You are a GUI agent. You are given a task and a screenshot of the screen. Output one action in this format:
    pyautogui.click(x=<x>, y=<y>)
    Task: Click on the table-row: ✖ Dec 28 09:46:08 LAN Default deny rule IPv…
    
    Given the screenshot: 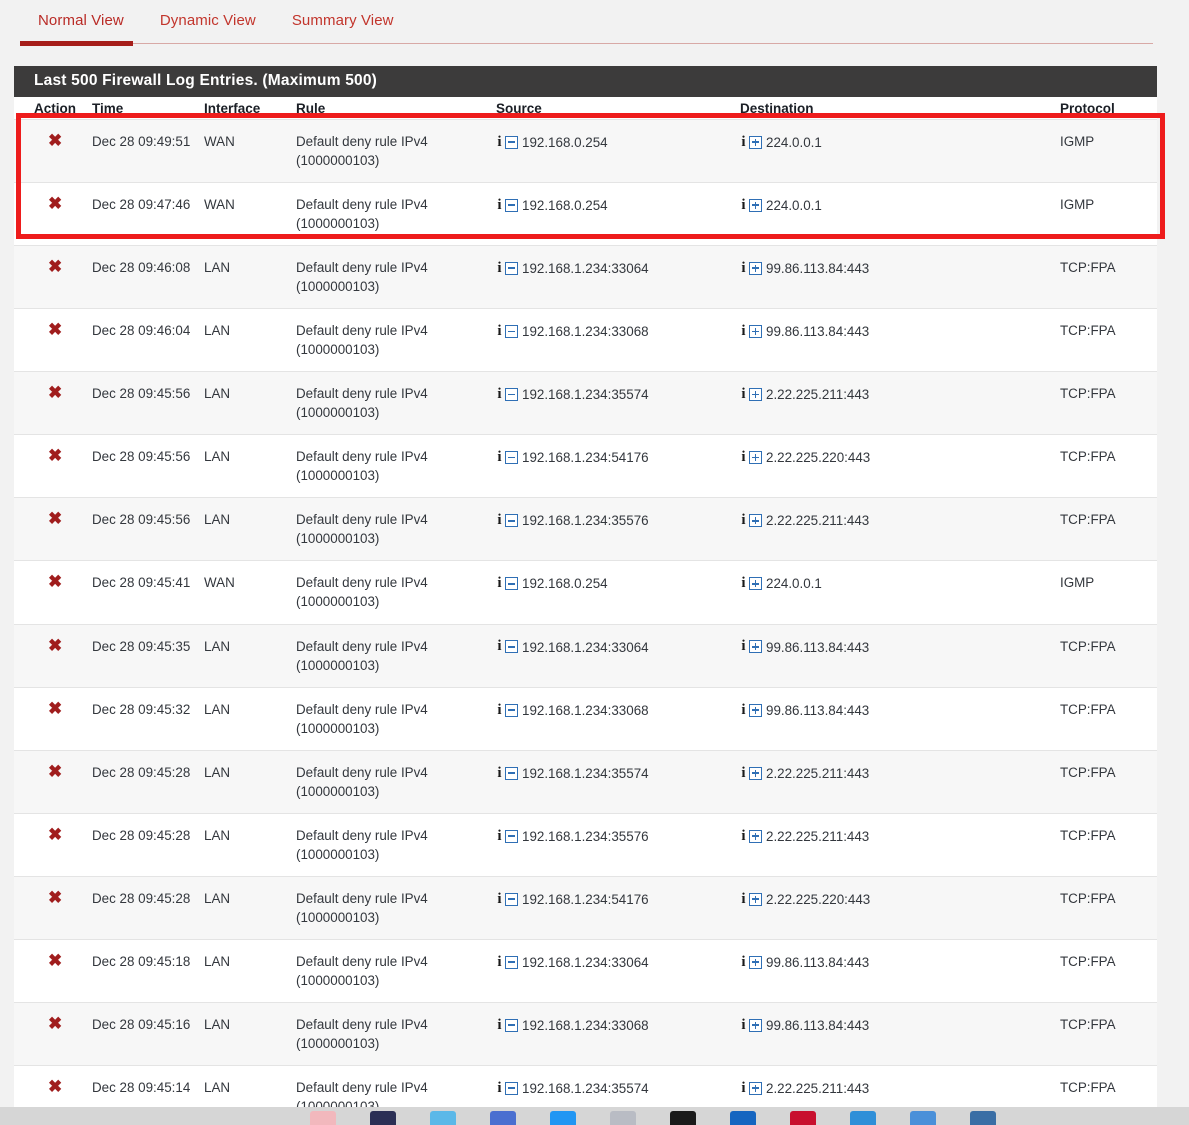 What is the action you would take?
    pyautogui.click(x=585, y=277)
    